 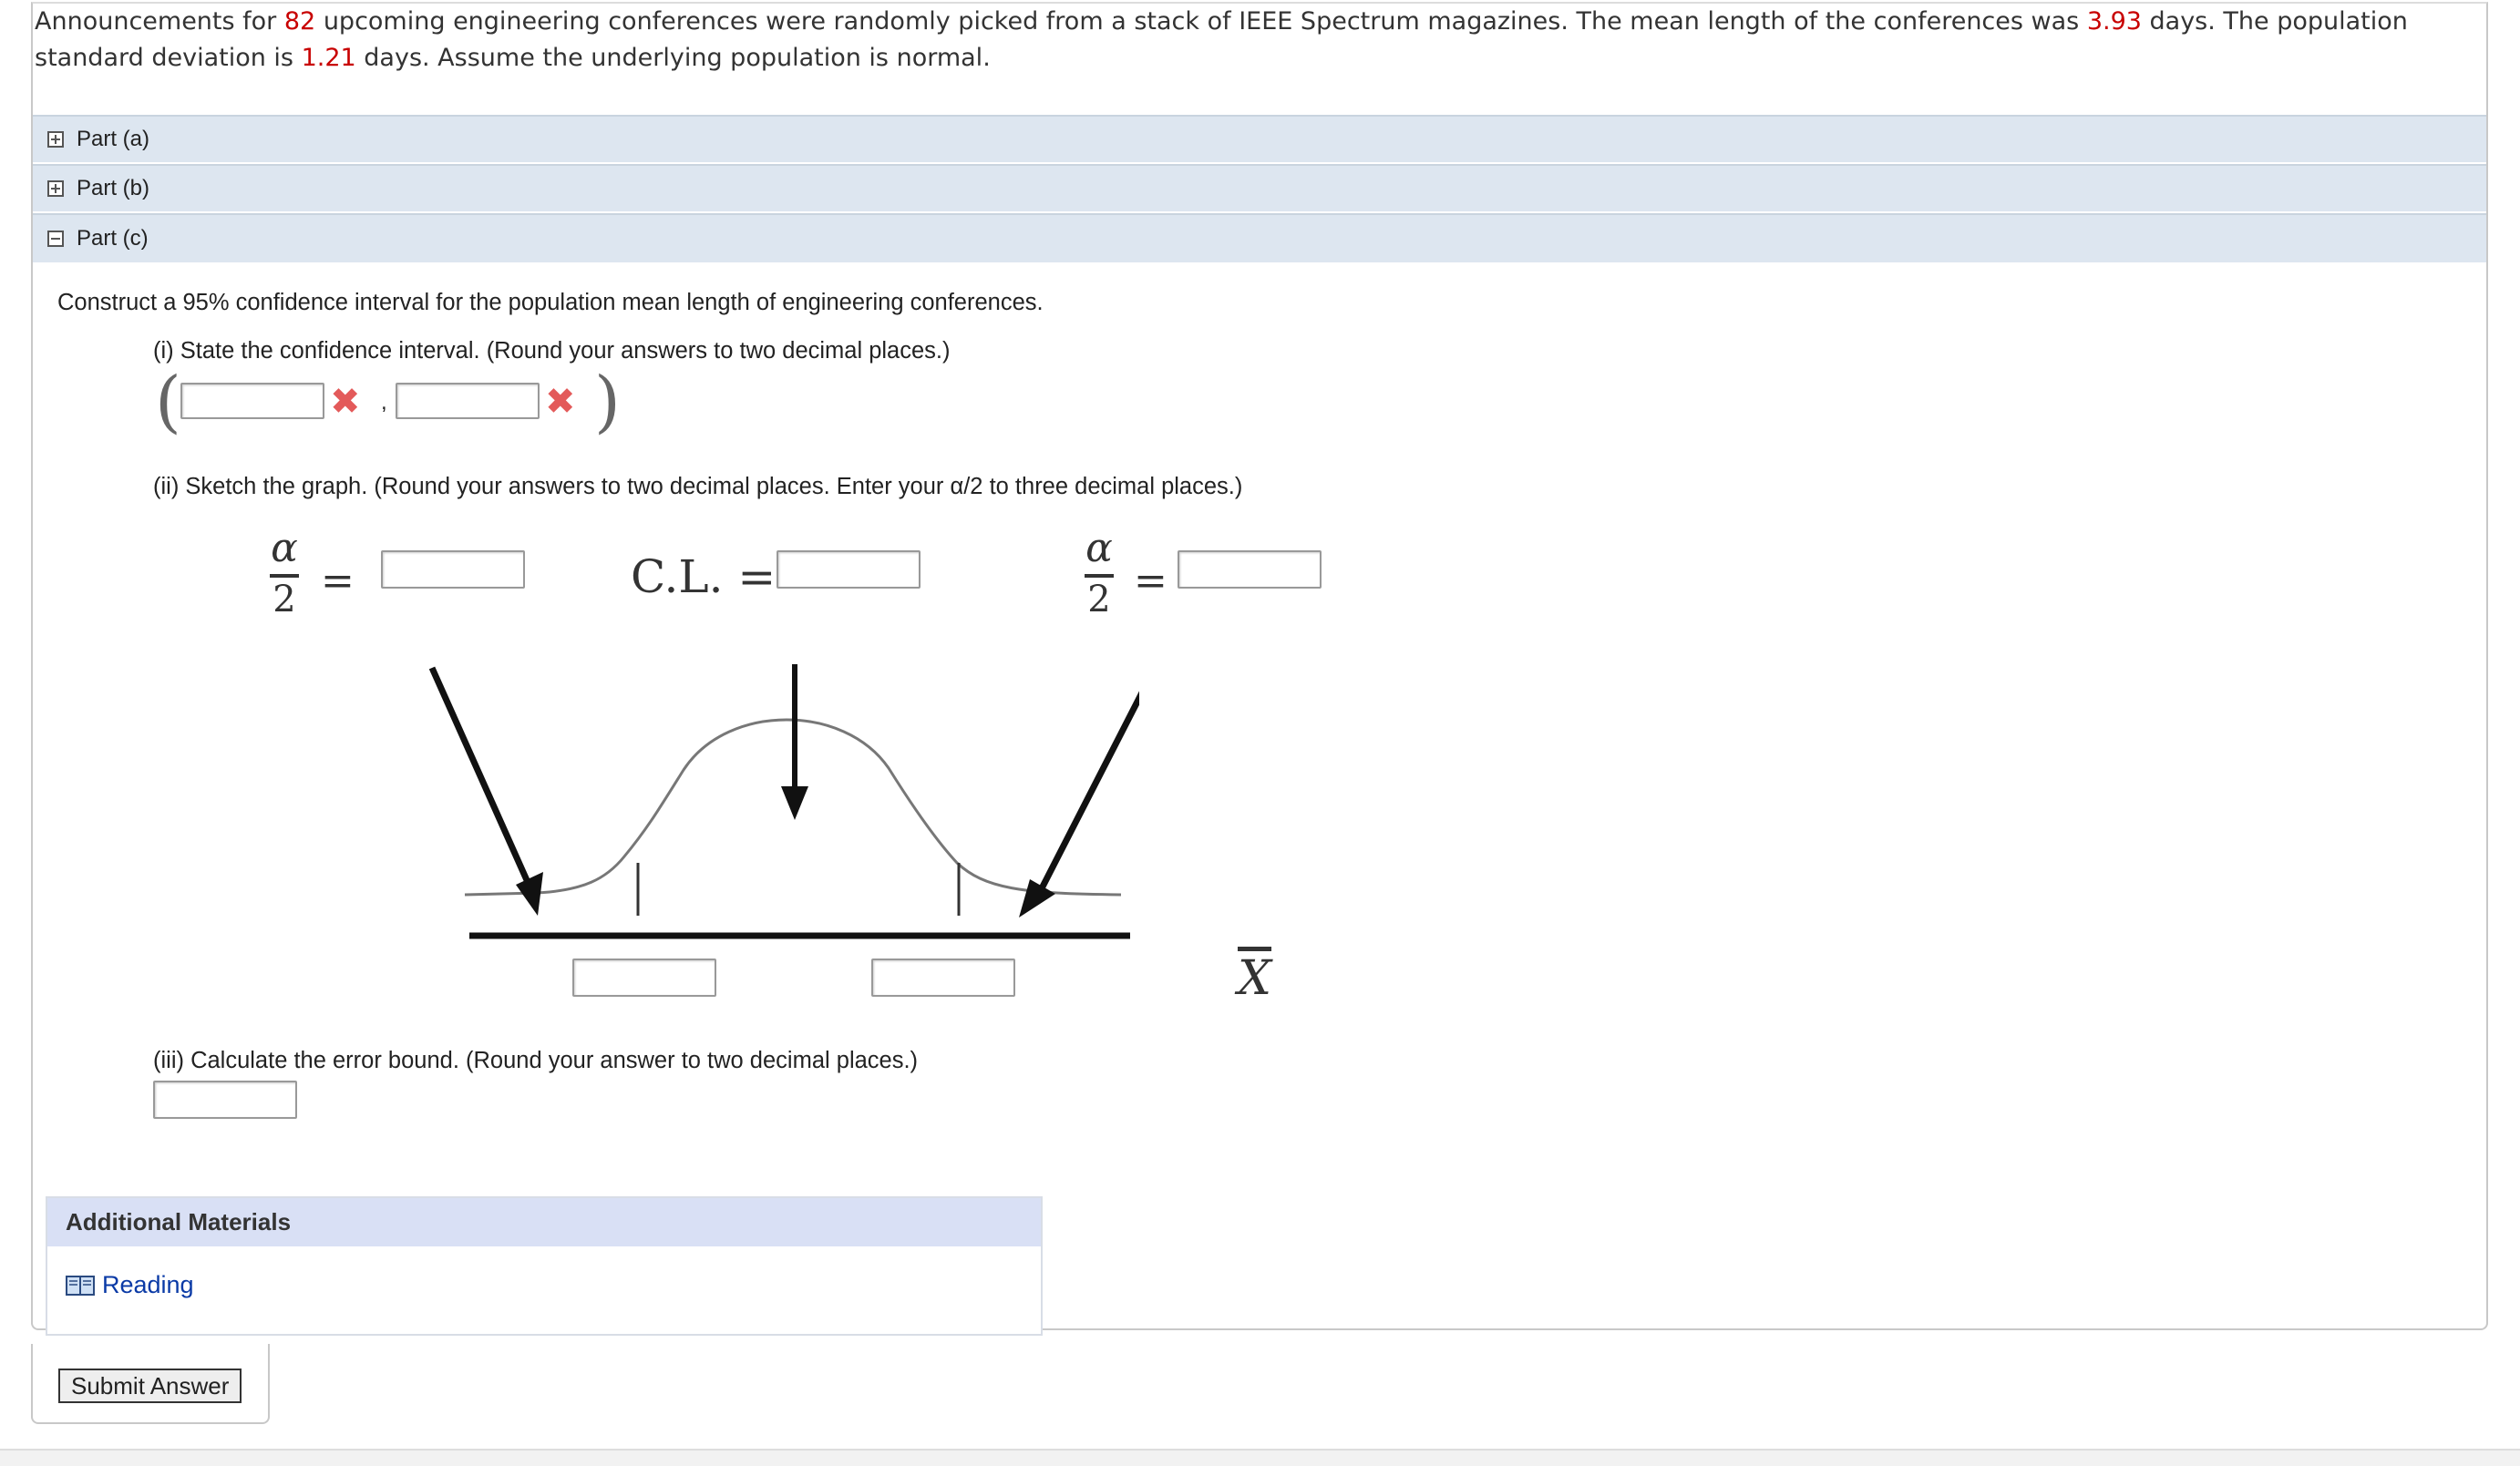 I want to click on reading-link: Reading, so click(x=130, y=1285).